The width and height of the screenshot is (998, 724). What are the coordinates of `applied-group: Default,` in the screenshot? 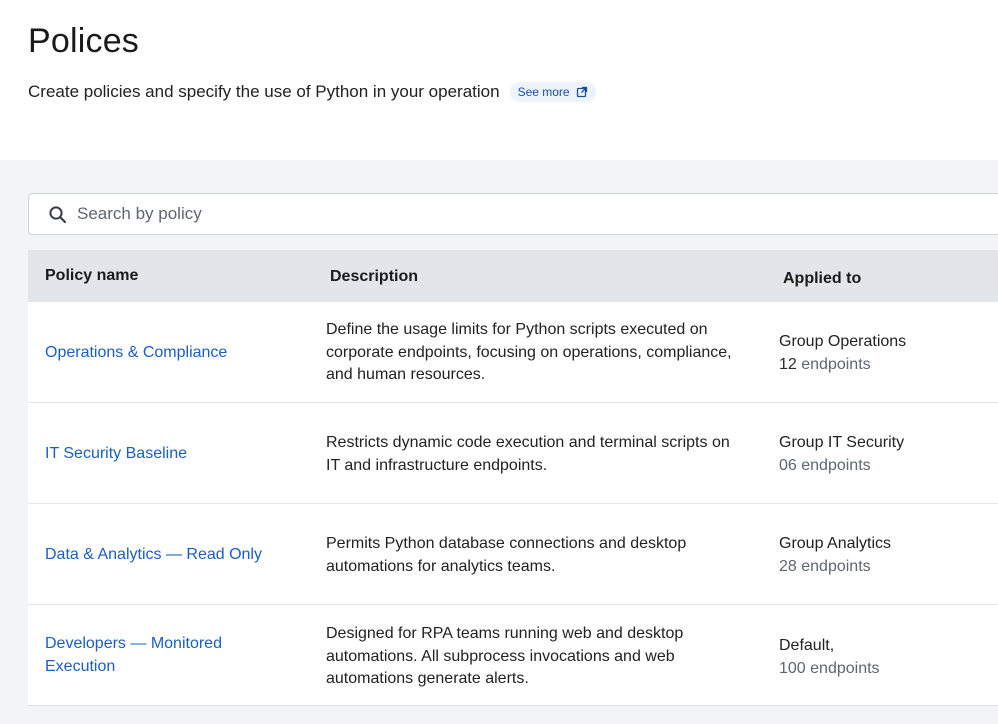 It's located at (807, 645).